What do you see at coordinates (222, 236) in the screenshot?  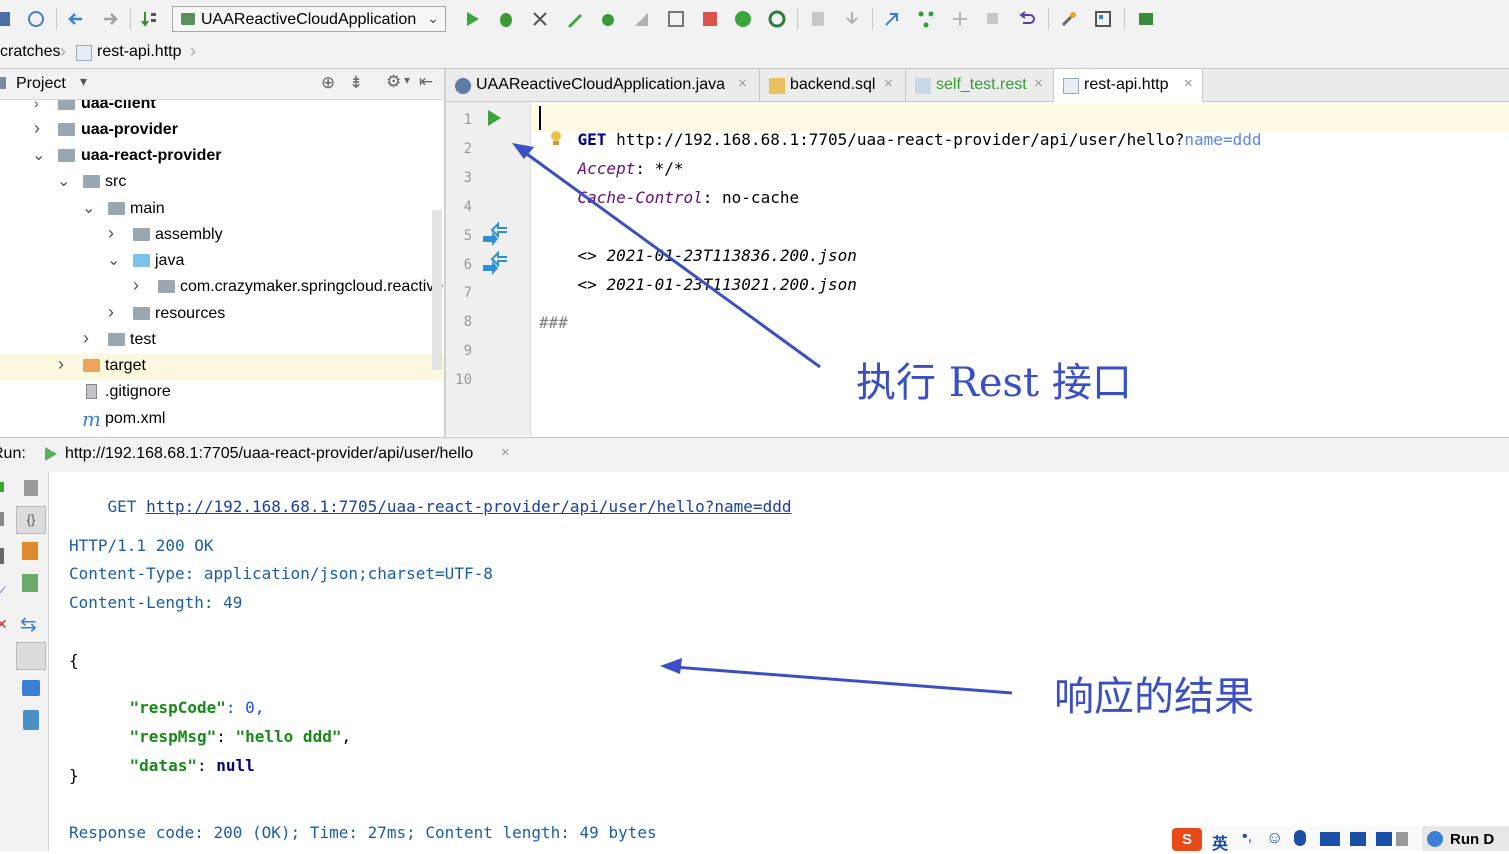 I see `tree-item-assembly: › assembly` at bounding box center [222, 236].